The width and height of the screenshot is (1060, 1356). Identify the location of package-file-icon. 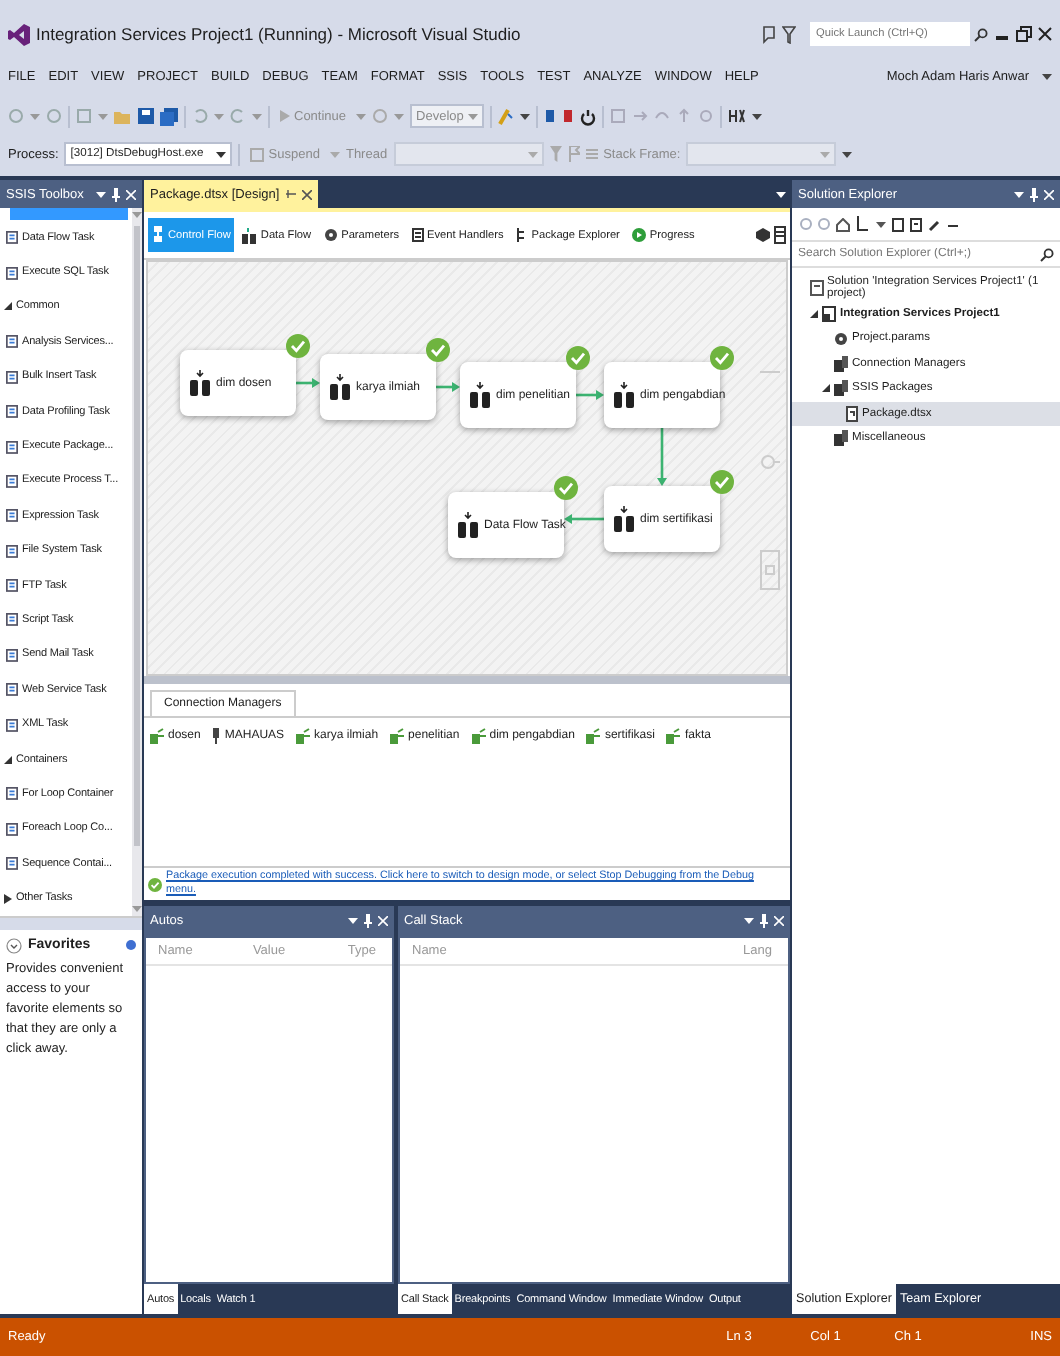
(852, 413).